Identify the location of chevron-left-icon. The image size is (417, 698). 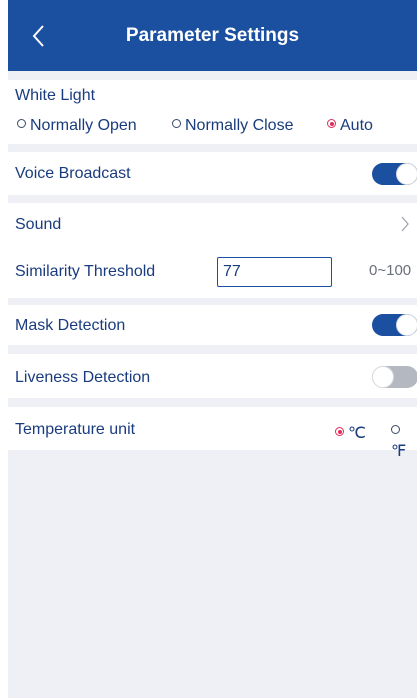
(39, 36).